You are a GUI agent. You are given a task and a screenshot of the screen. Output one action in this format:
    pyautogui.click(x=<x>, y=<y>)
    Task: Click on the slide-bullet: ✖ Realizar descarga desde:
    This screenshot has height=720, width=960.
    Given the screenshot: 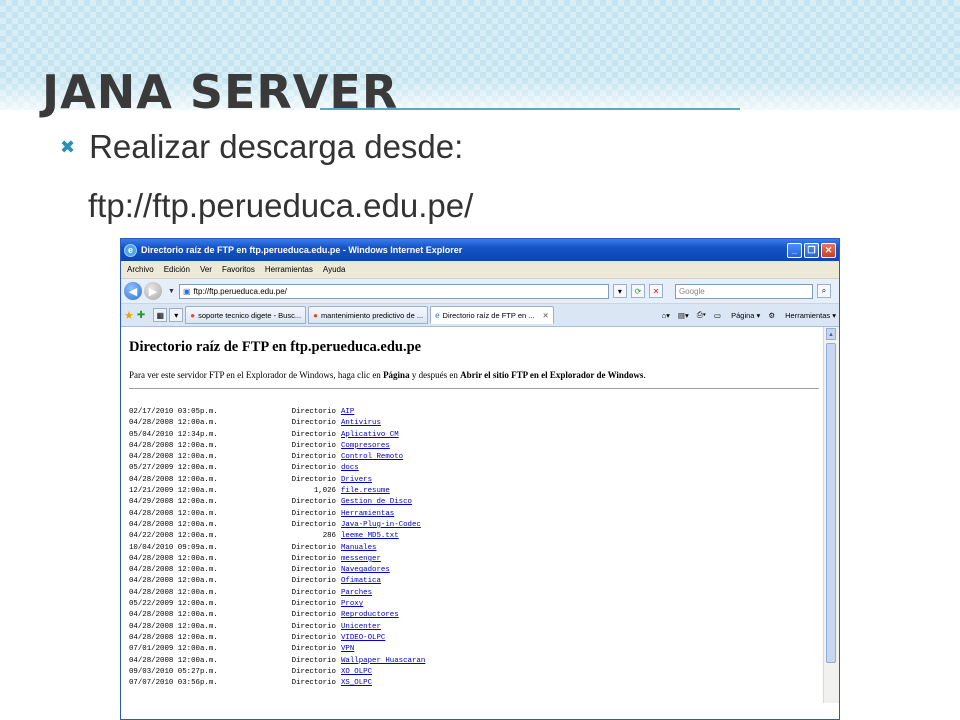 What is the action you would take?
    pyautogui.click(x=261, y=147)
    